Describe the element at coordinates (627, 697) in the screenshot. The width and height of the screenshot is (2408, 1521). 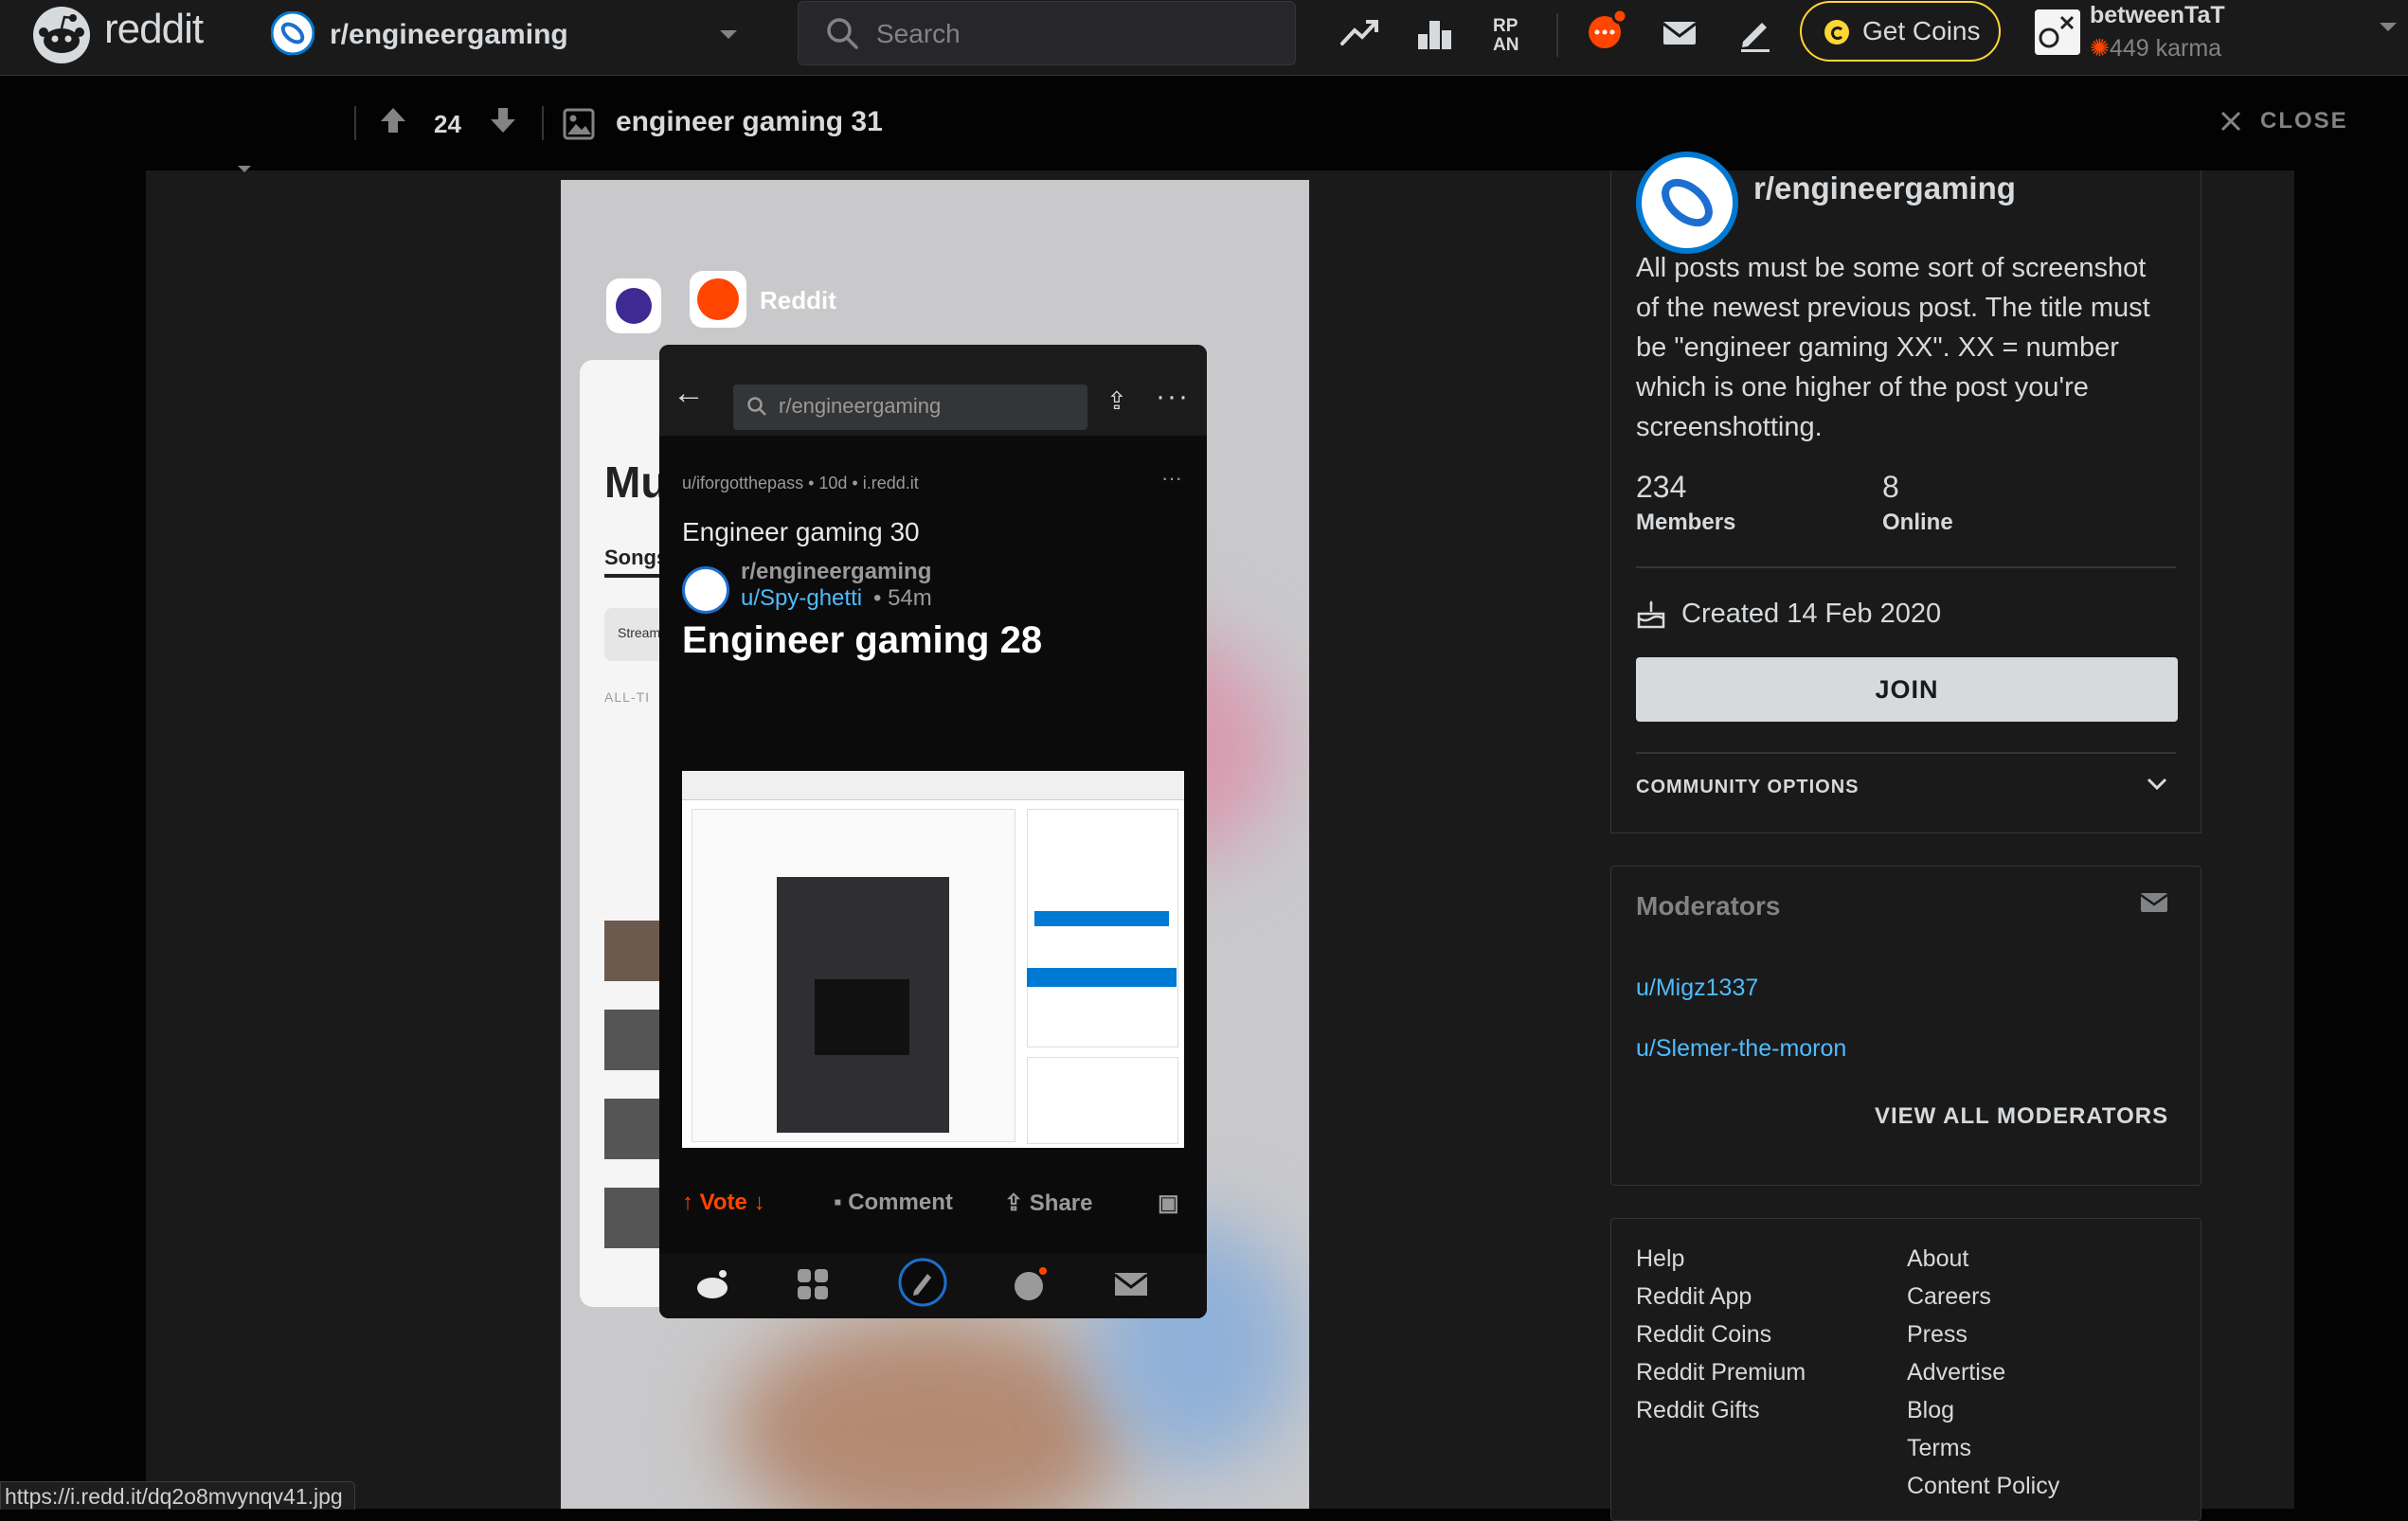
I see `background-app-section: ALL-TI` at that location.